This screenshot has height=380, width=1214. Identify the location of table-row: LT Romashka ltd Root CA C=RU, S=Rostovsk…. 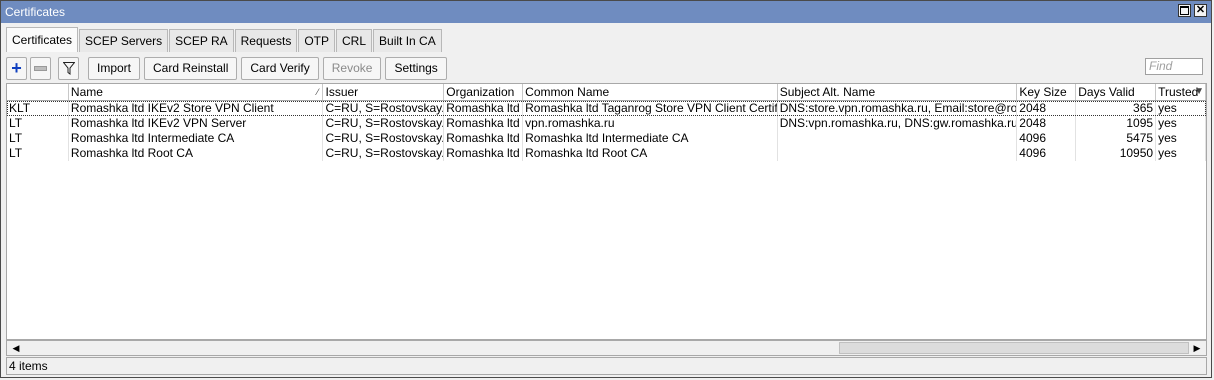
(606, 153).